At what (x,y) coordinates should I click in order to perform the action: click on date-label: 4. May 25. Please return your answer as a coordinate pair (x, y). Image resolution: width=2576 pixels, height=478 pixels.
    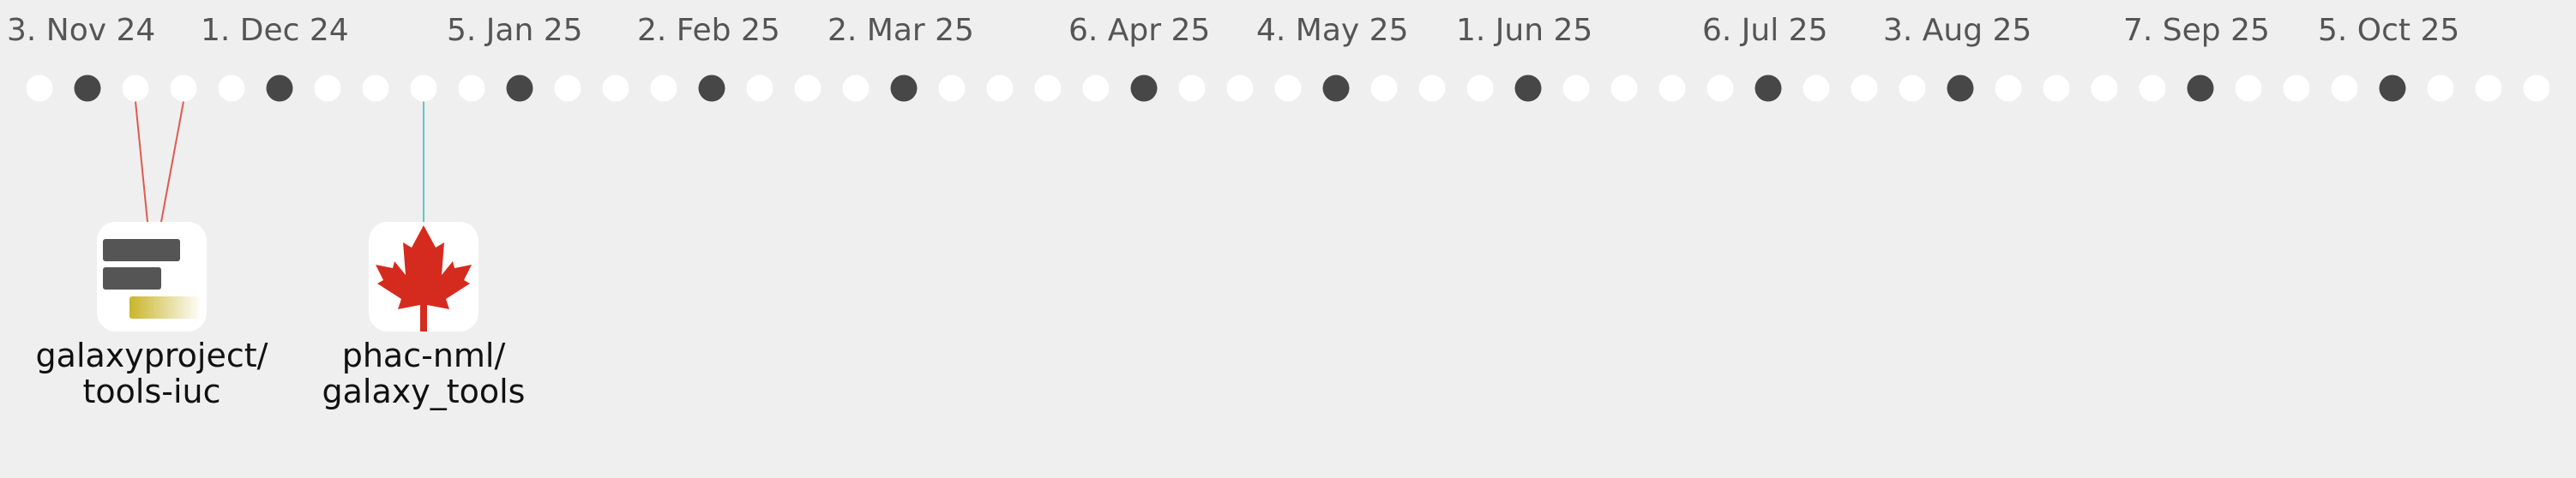
    Looking at the image, I should click on (1332, 30).